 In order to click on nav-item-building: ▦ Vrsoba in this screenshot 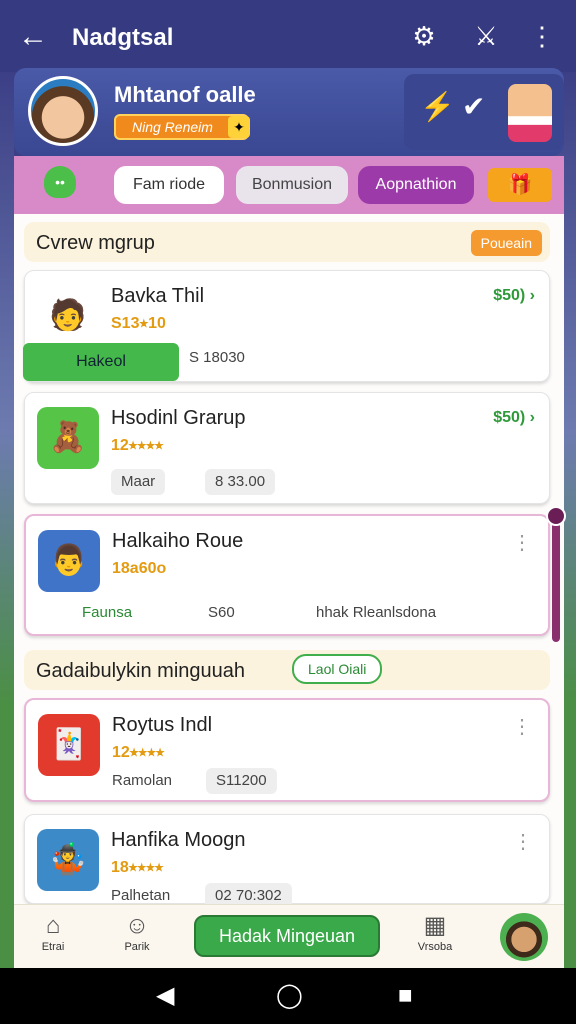, I will do `click(435, 932)`.